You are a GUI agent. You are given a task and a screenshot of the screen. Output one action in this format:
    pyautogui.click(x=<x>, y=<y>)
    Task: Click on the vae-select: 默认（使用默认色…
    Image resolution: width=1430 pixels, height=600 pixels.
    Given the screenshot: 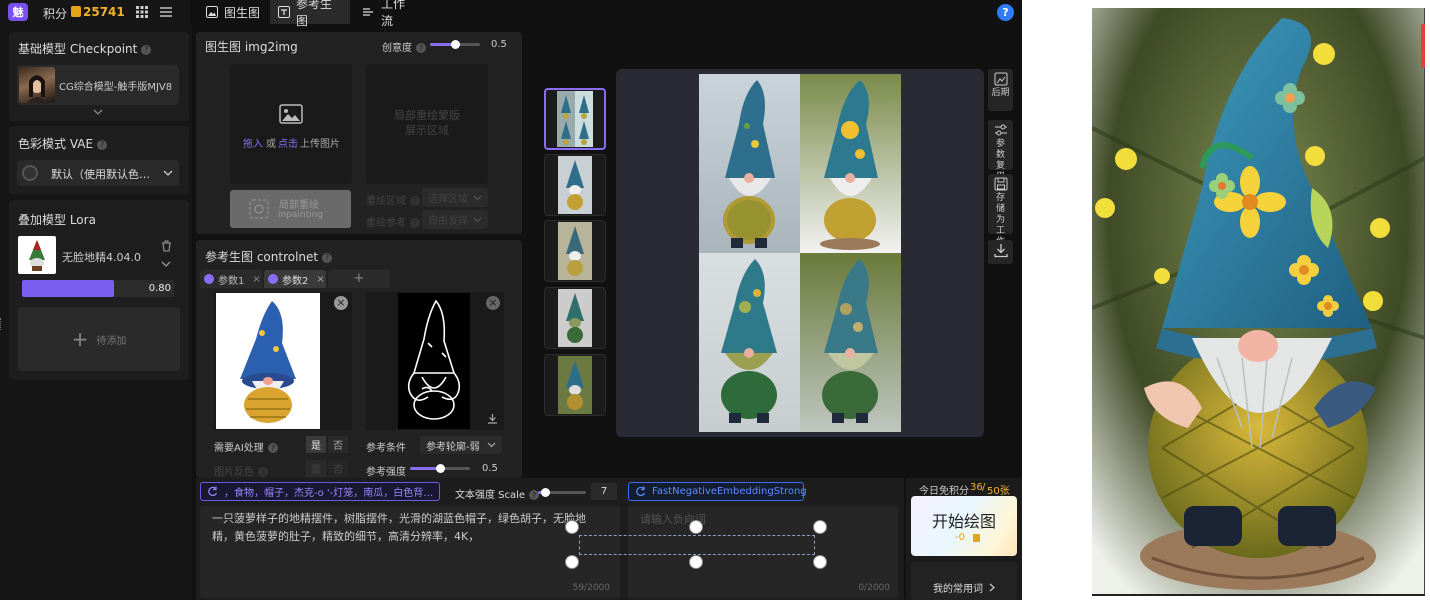 What is the action you would take?
    pyautogui.click(x=98, y=173)
    